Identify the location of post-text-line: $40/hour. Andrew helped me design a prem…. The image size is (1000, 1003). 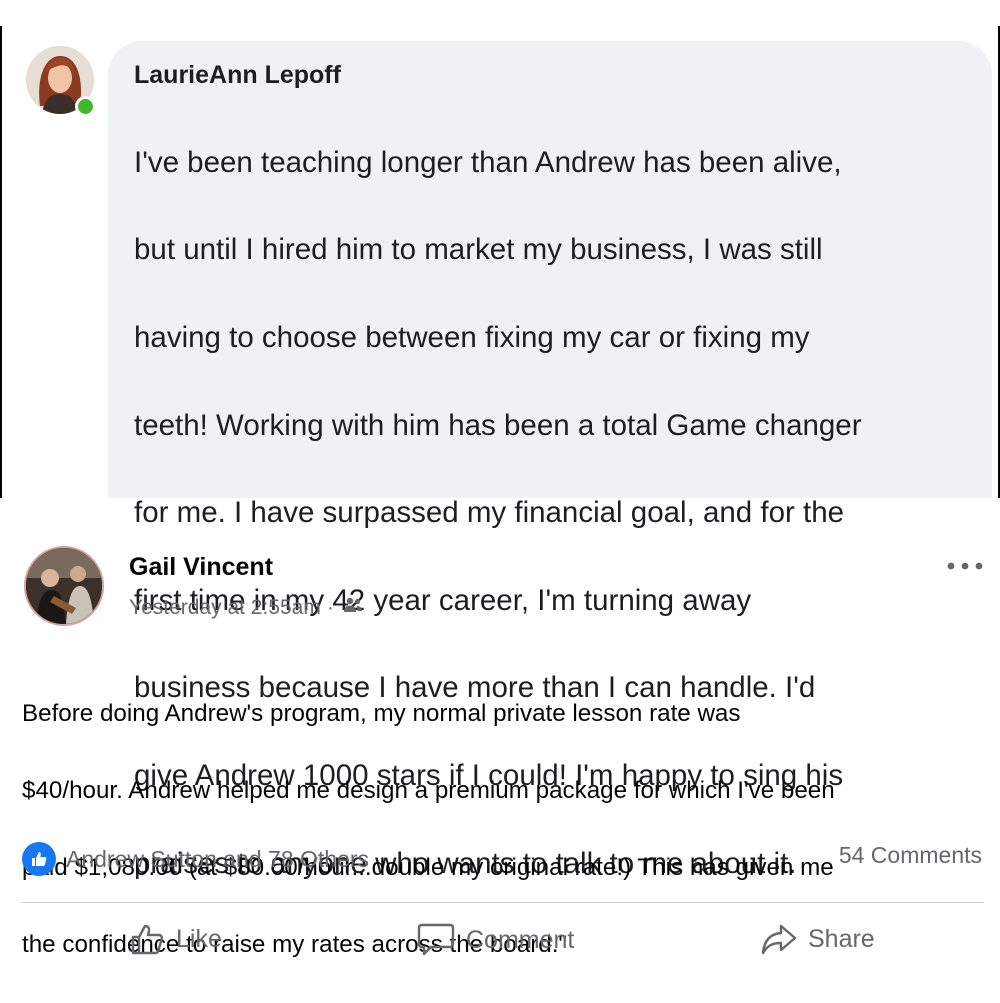
(428, 790).